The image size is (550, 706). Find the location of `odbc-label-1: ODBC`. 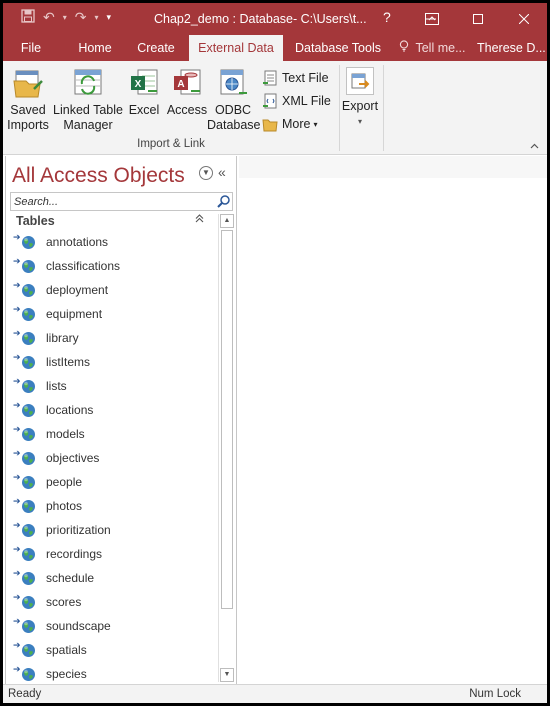

odbc-label-1: ODBC is located at coordinates (233, 110).